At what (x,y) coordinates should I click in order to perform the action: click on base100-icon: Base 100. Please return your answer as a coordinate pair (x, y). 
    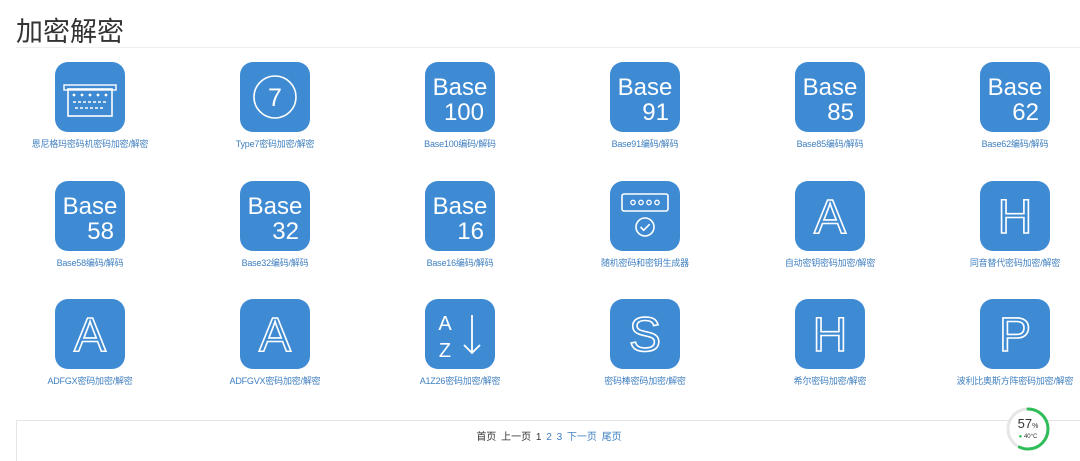
    Looking at the image, I should click on (460, 97).